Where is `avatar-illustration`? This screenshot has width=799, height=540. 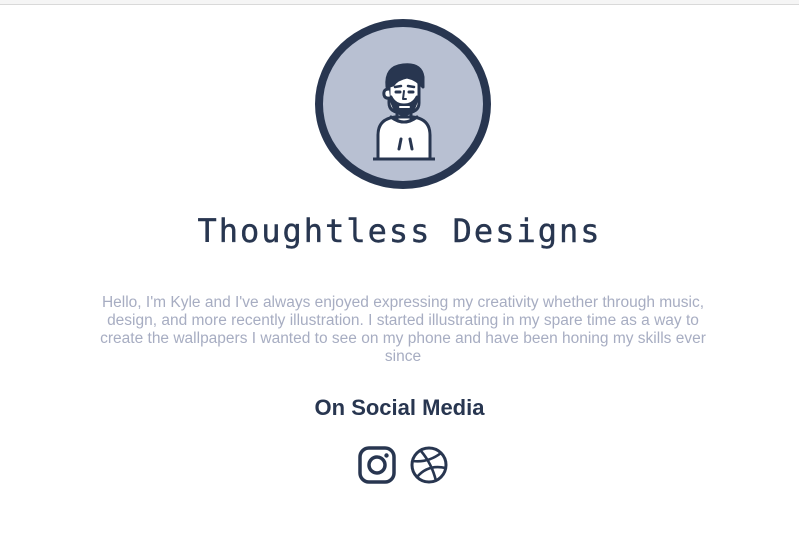
avatar-illustration is located at coordinates (404, 112).